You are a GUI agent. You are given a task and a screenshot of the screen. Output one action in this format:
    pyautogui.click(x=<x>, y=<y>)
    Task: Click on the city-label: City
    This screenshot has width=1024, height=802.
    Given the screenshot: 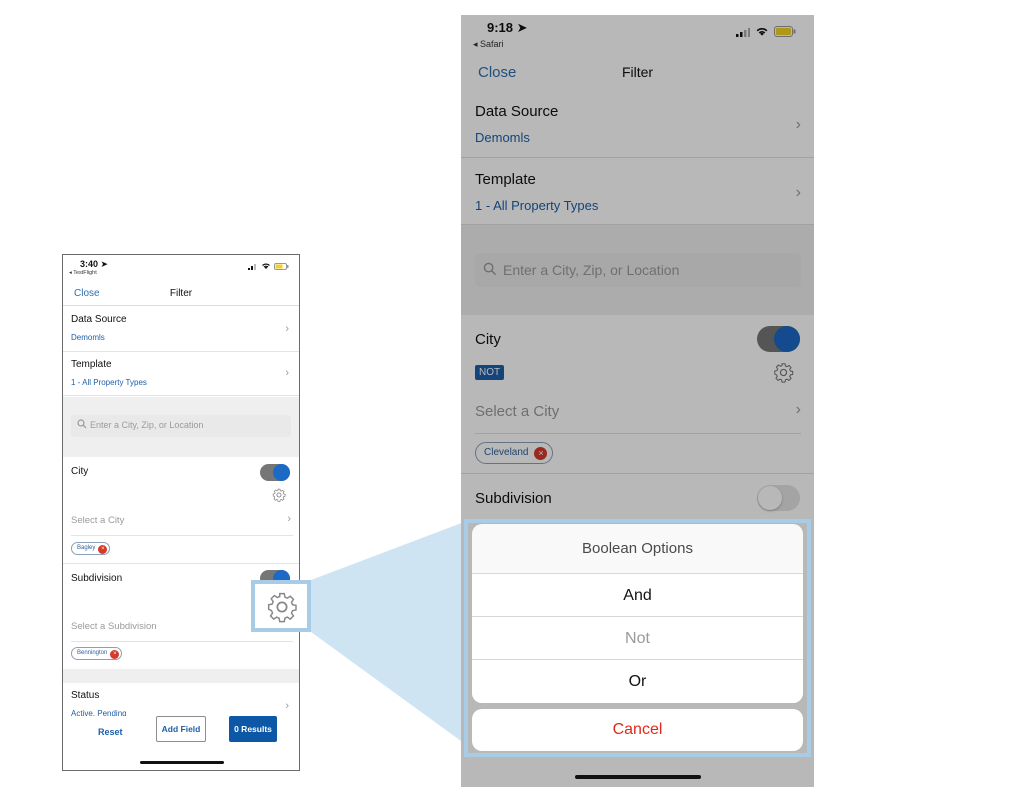 What is the action you would take?
    pyautogui.click(x=80, y=471)
    